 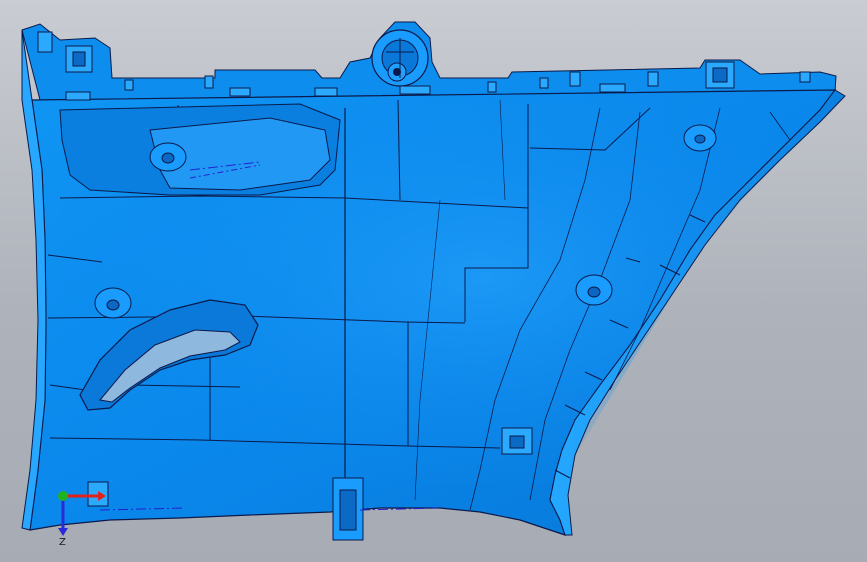 I want to click on top-mount-boss, so click(x=400, y=58).